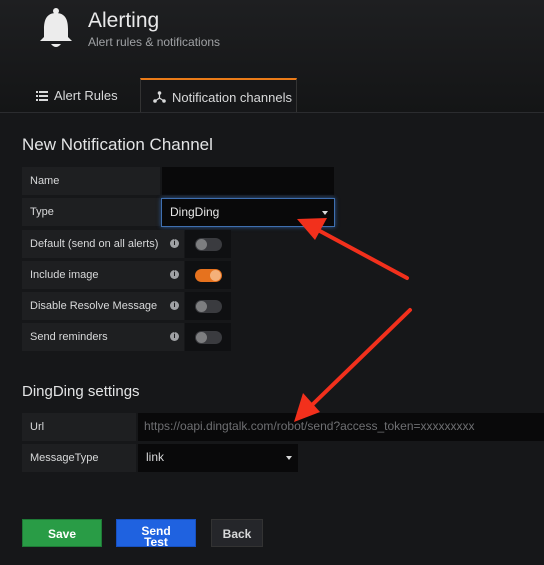  What do you see at coordinates (117, 144) in the screenshot?
I see `form-title: New Notification Channel` at bounding box center [117, 144].